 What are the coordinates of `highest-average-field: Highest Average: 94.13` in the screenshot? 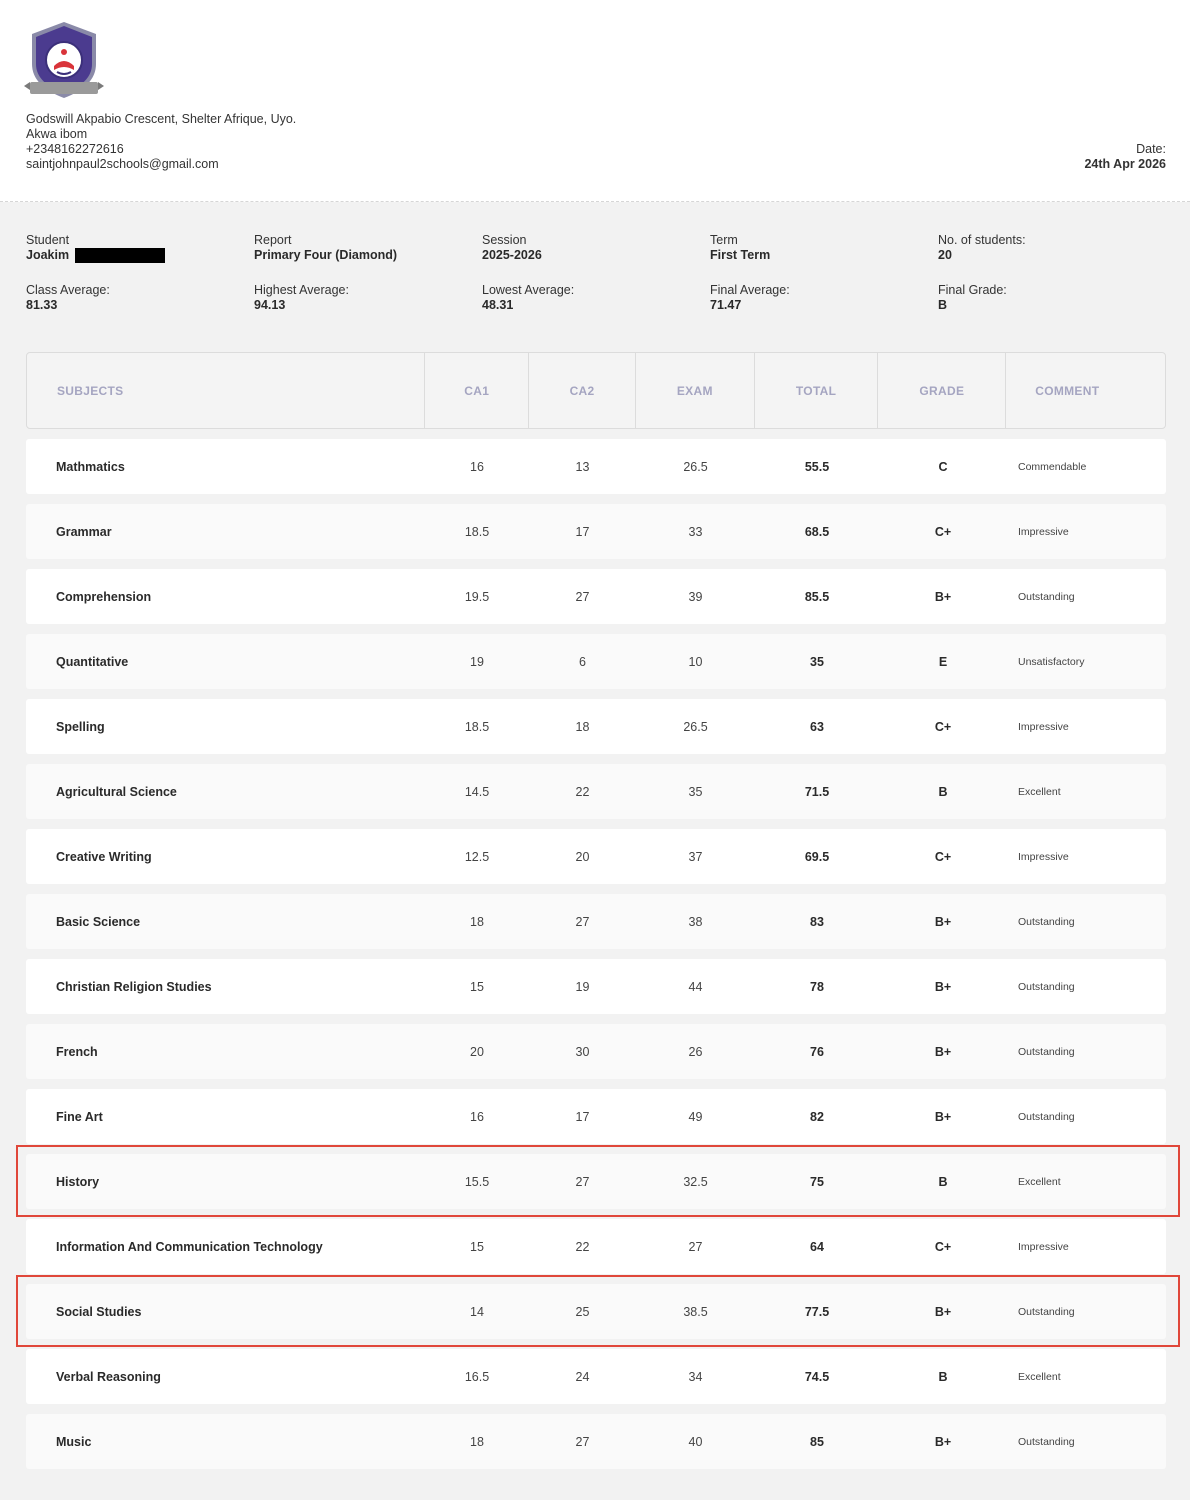 It's located at (368, 308).